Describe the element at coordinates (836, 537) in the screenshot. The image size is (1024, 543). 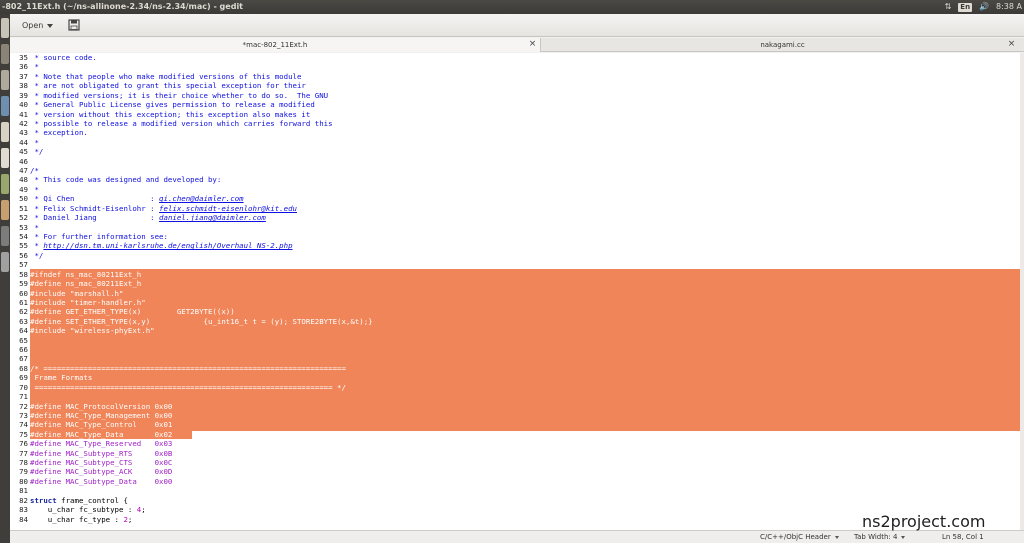
I see `chevron-down-icon` at that location.